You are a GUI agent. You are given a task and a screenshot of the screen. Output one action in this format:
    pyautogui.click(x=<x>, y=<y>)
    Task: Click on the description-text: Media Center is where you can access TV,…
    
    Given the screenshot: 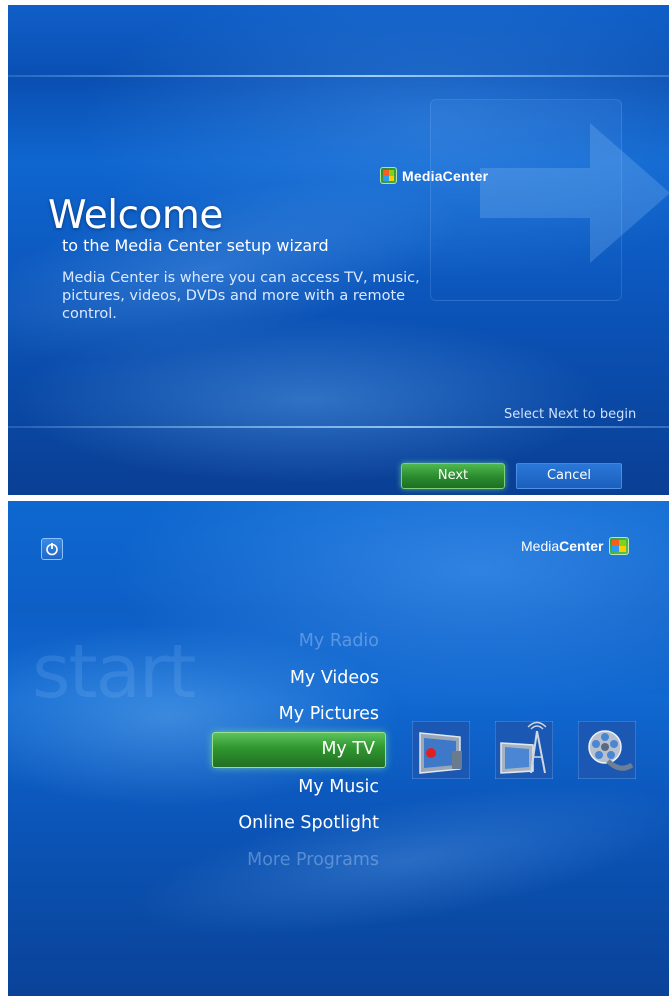 What is the action you would take?
    pyautogui.click(x=241, y=296)
    